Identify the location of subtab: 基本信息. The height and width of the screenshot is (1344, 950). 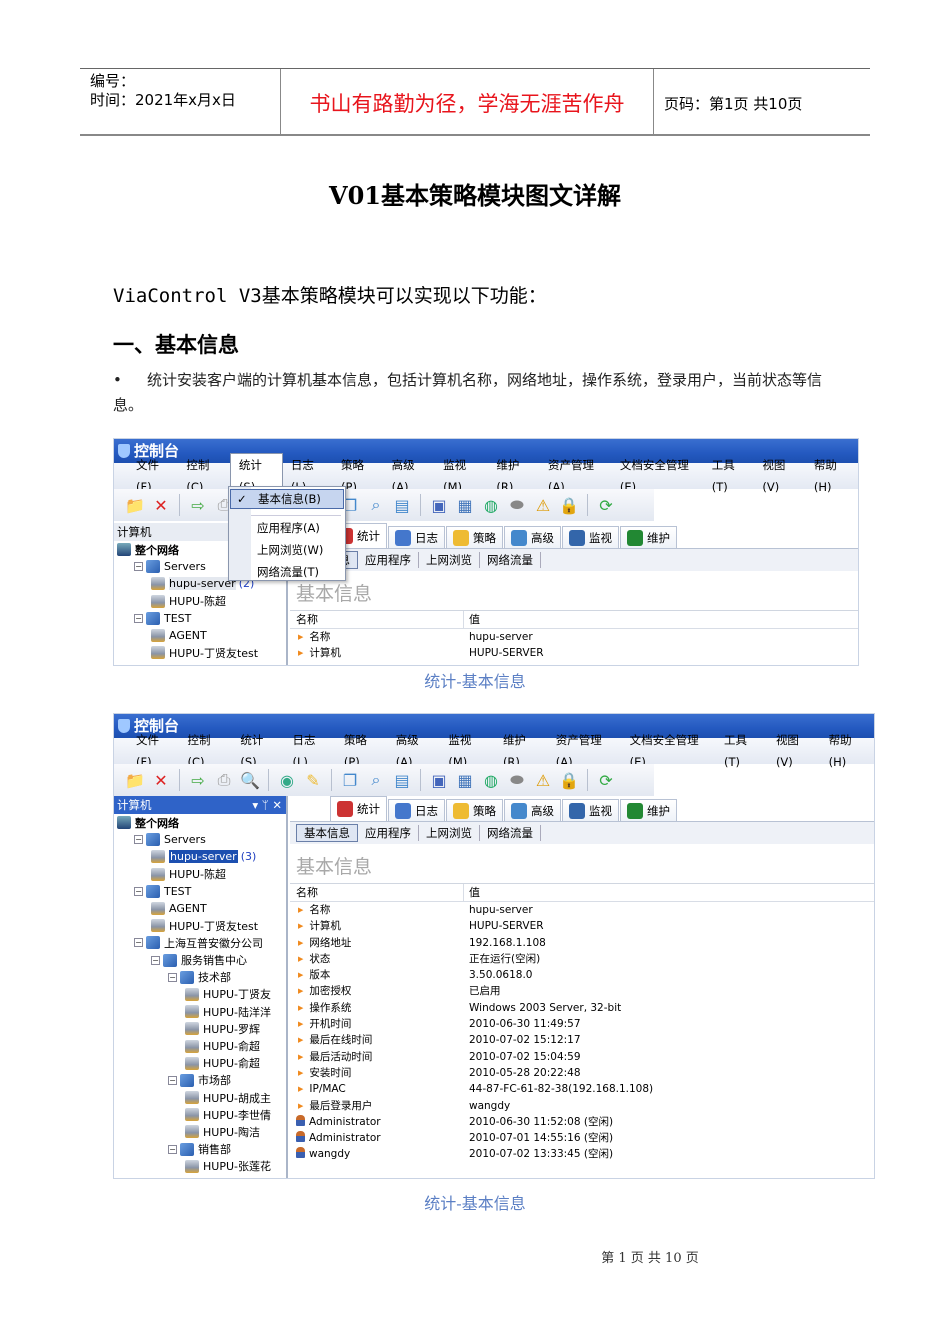
(327, 833).